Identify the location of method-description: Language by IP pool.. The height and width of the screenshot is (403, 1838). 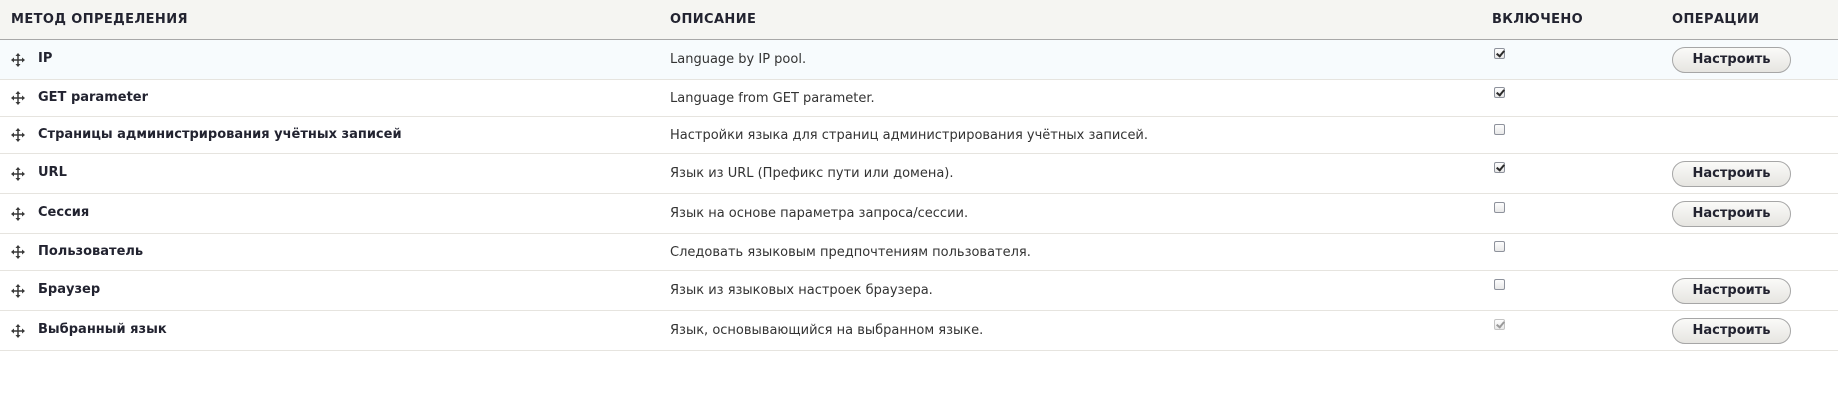
(738, 59).